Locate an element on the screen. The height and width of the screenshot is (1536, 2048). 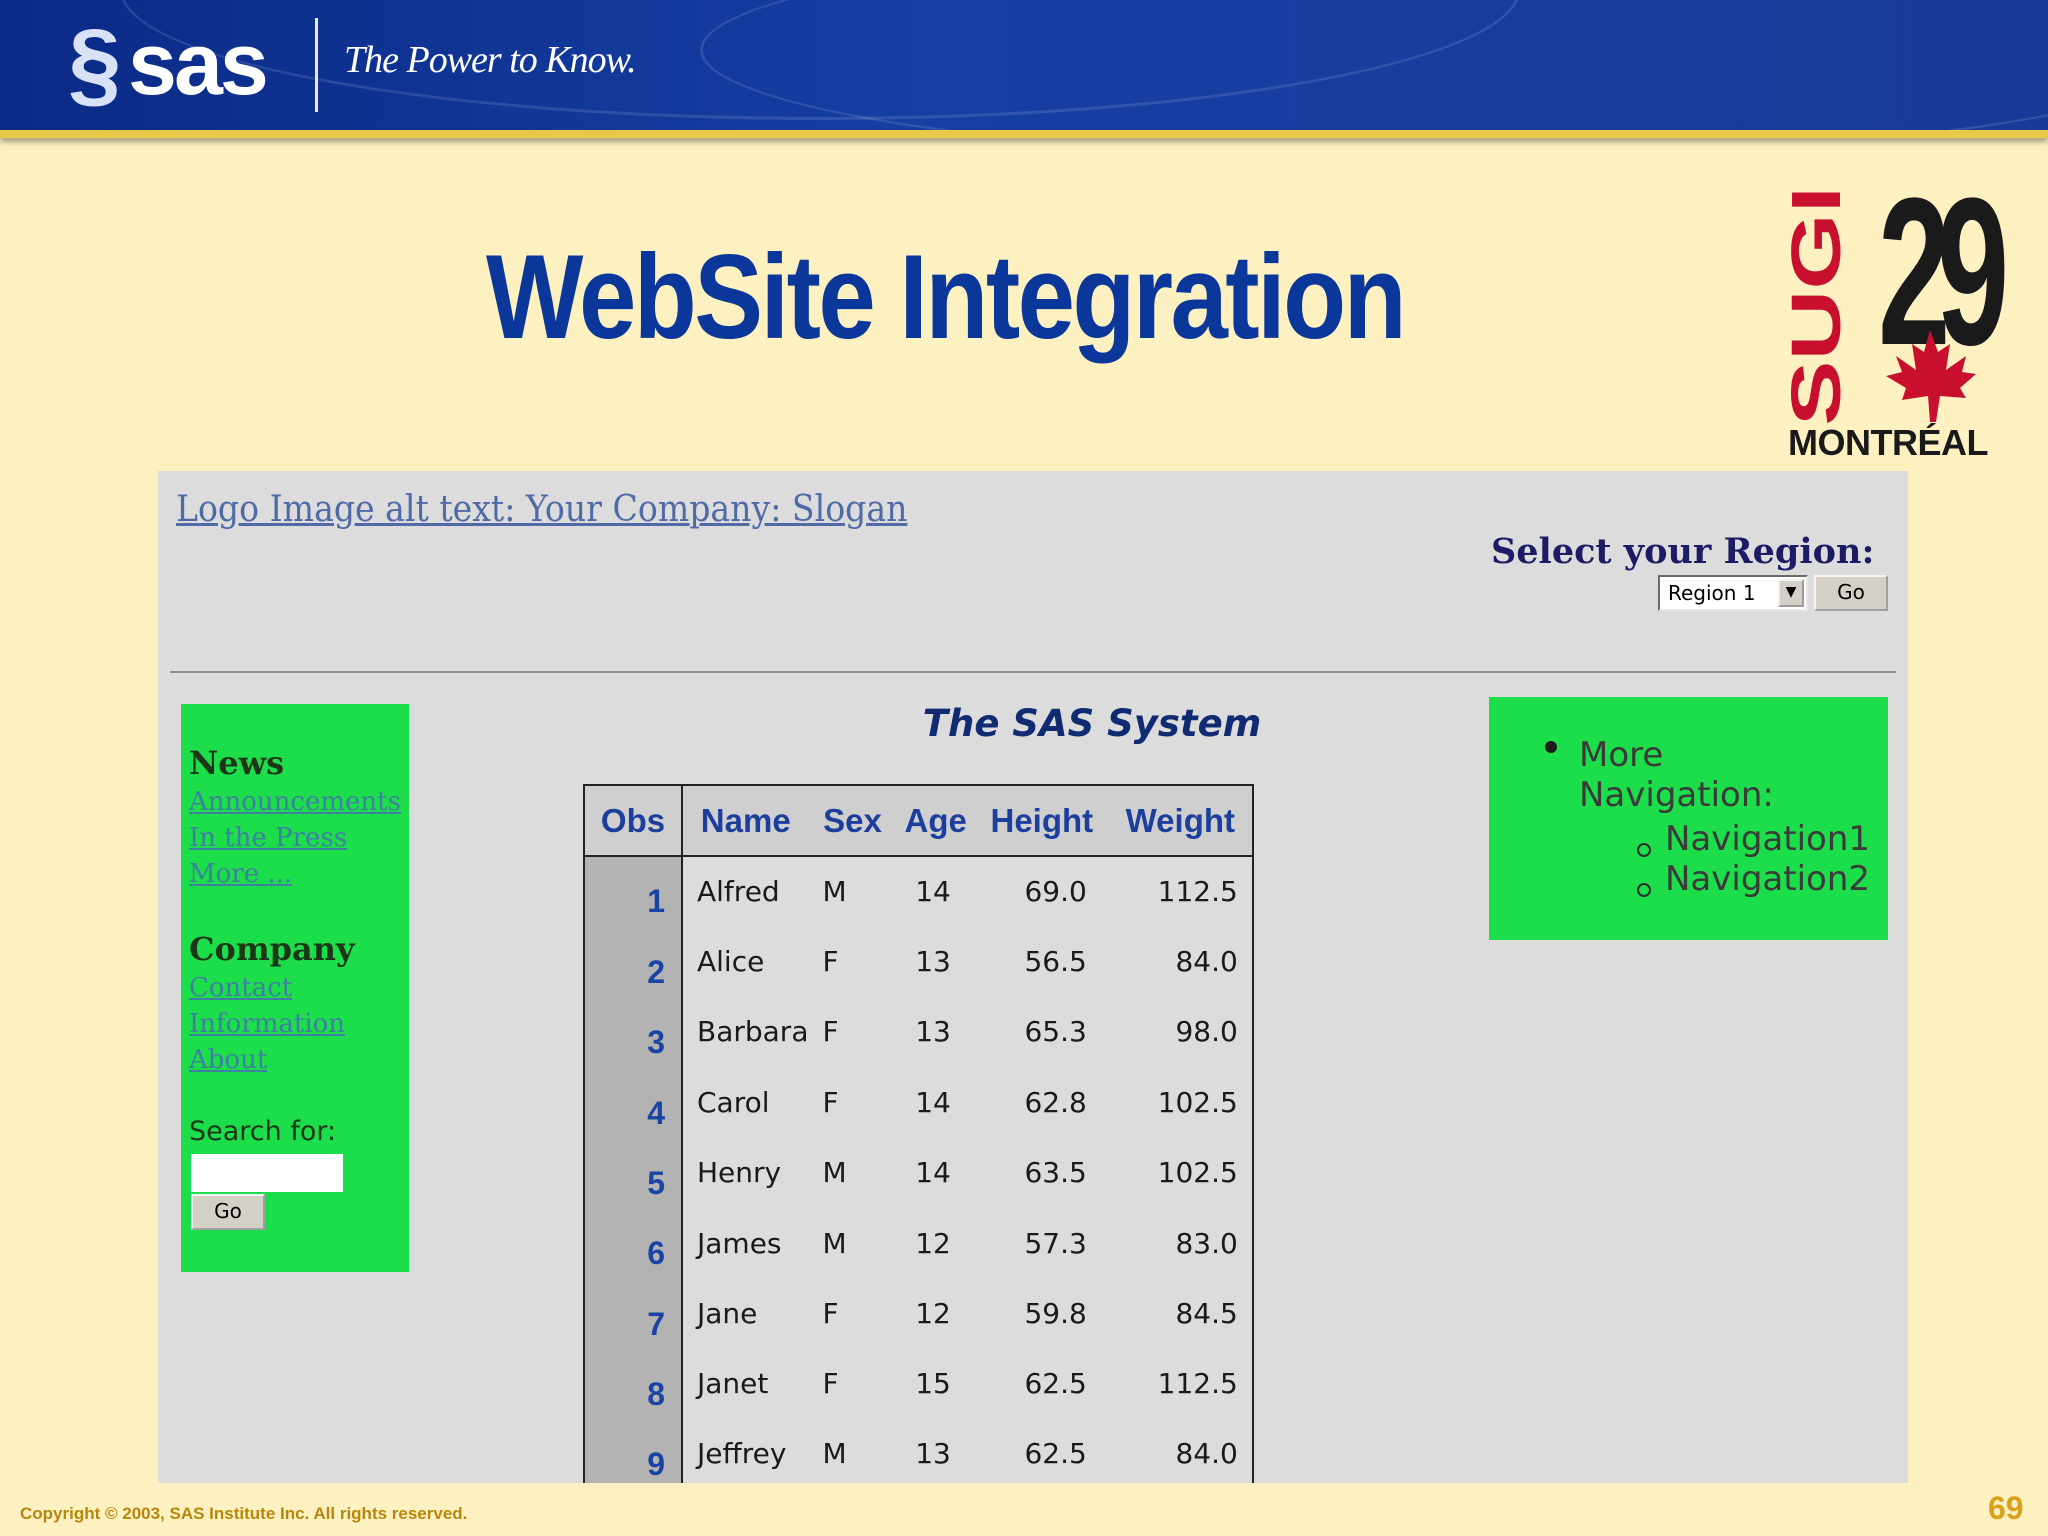
header-band: § sas The Power to Know. is located at coordinates (1024, 65).